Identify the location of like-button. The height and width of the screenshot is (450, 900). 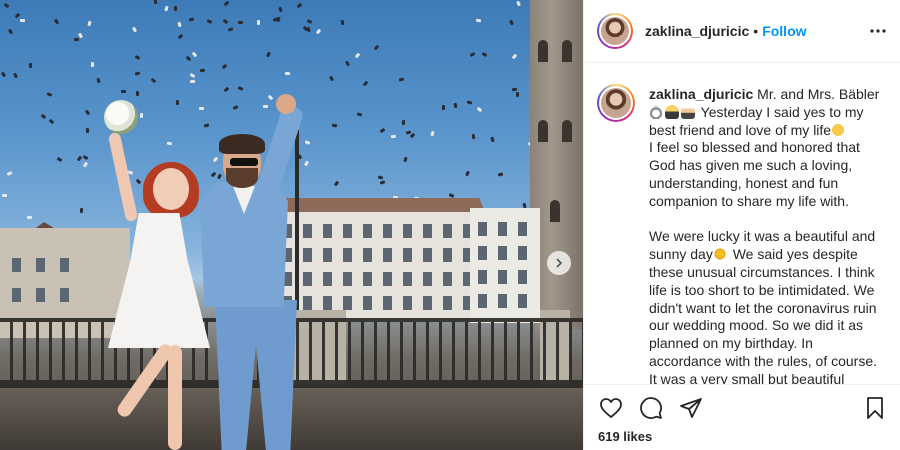
(611, 408).